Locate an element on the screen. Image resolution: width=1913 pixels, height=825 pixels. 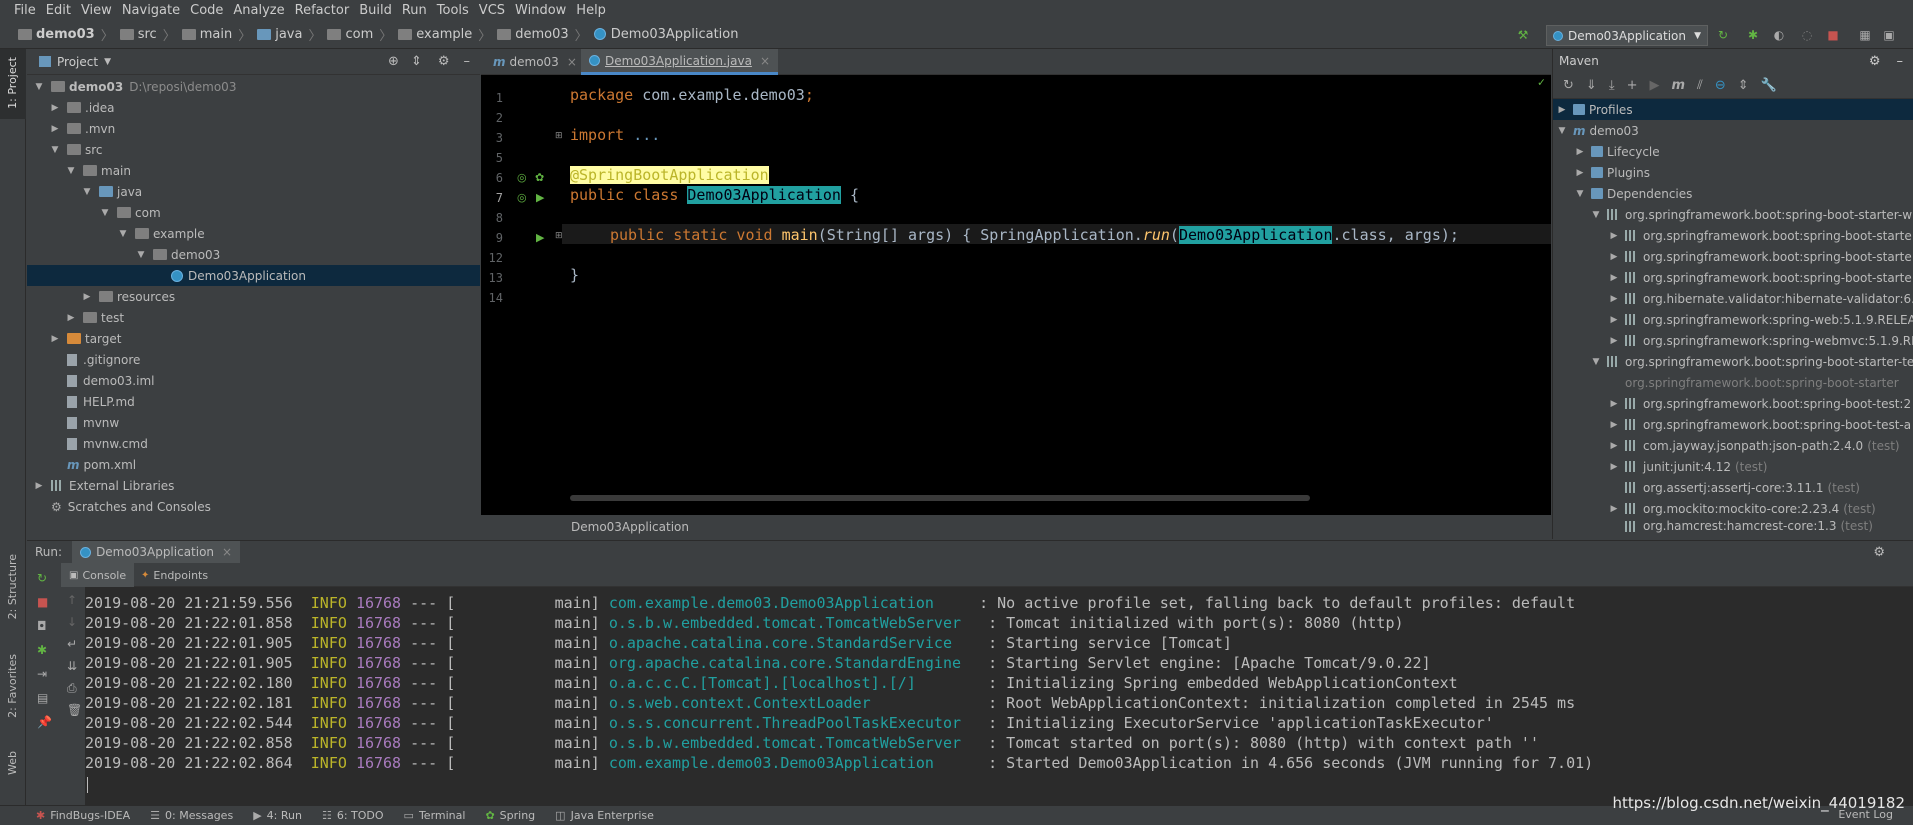
tree-item: HELP.md is located at coordinates (81, 401).